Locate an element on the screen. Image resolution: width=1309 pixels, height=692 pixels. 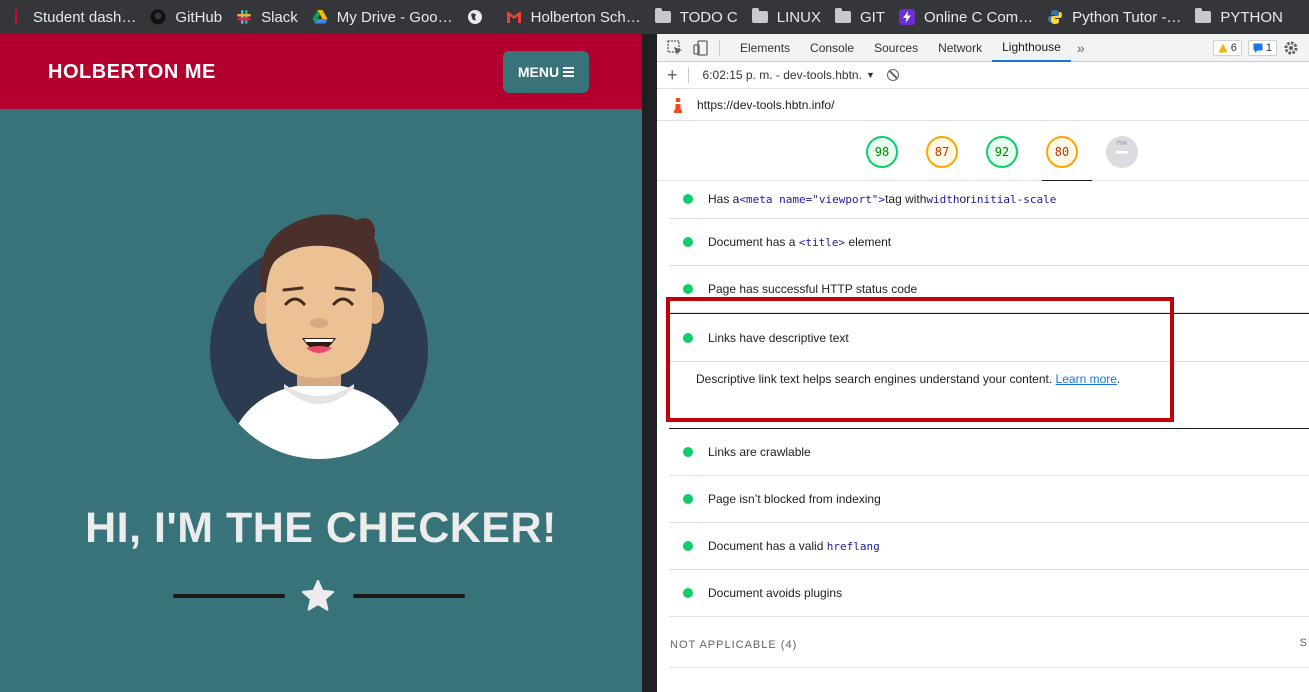
audit-title: element is located at coordinates (870, 242).